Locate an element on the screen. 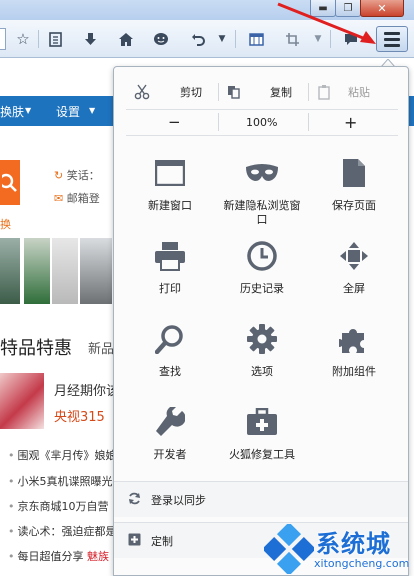  cut-icon is located at coordinates (142, 92).